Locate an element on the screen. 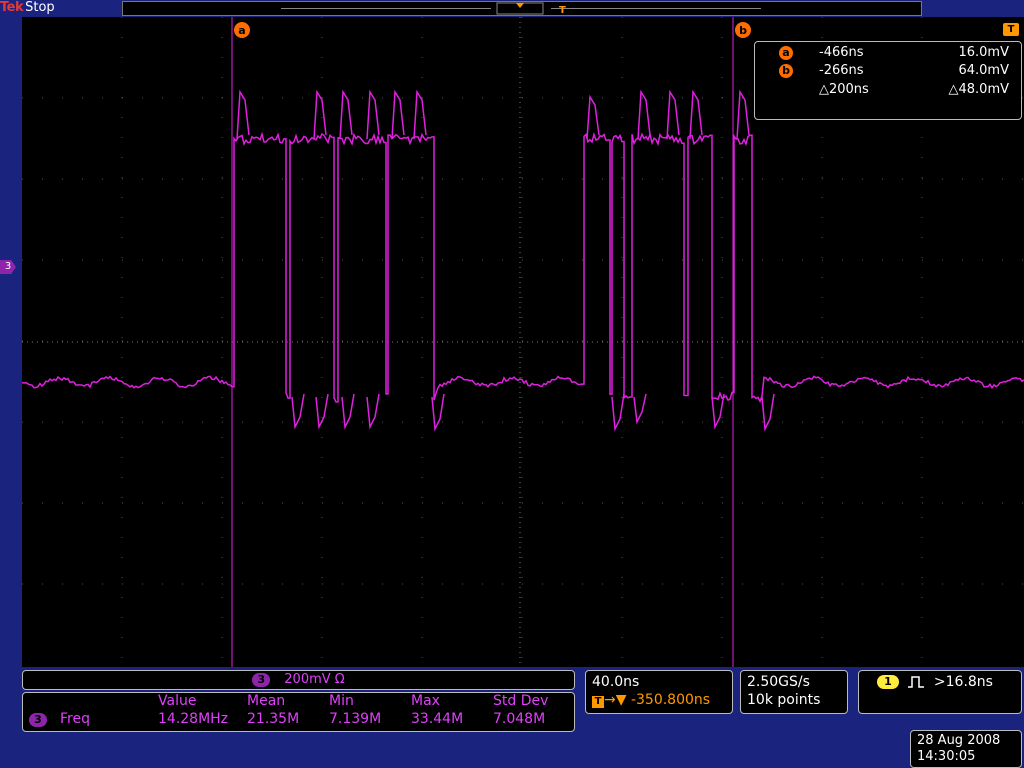  meas-channel-badge: 3 is located at coordinates (38, 720).